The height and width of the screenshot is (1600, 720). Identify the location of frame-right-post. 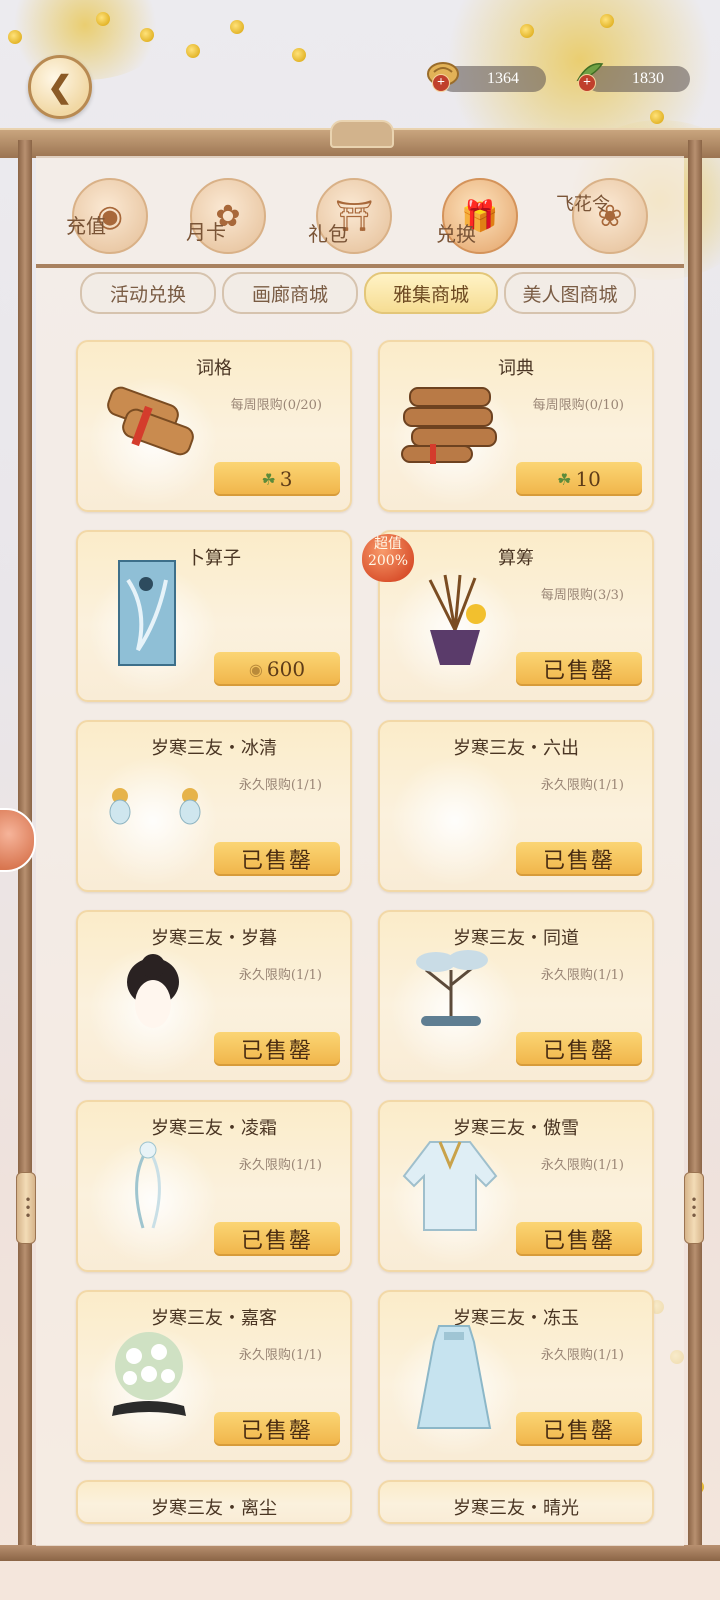
(695, 850).